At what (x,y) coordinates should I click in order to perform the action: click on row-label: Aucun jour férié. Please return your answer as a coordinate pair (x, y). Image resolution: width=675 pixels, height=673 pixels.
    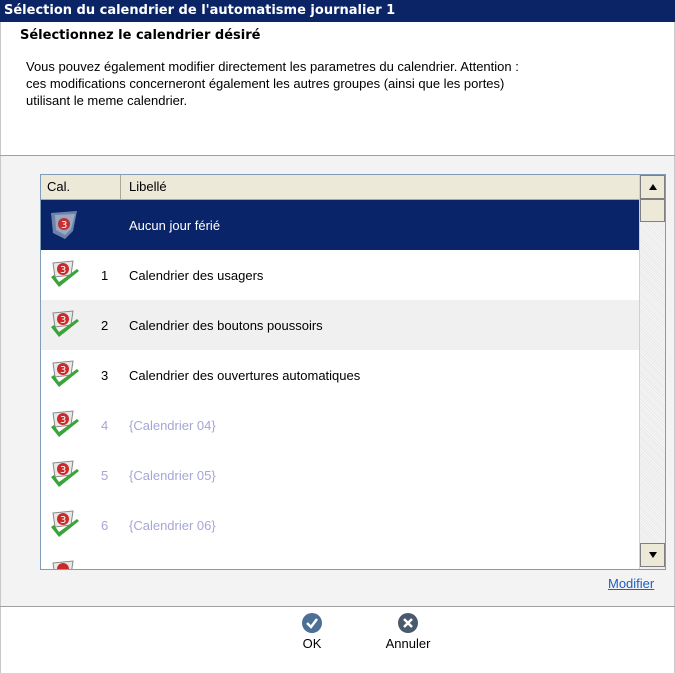
    Looking at the image, I should click on (175, 225).